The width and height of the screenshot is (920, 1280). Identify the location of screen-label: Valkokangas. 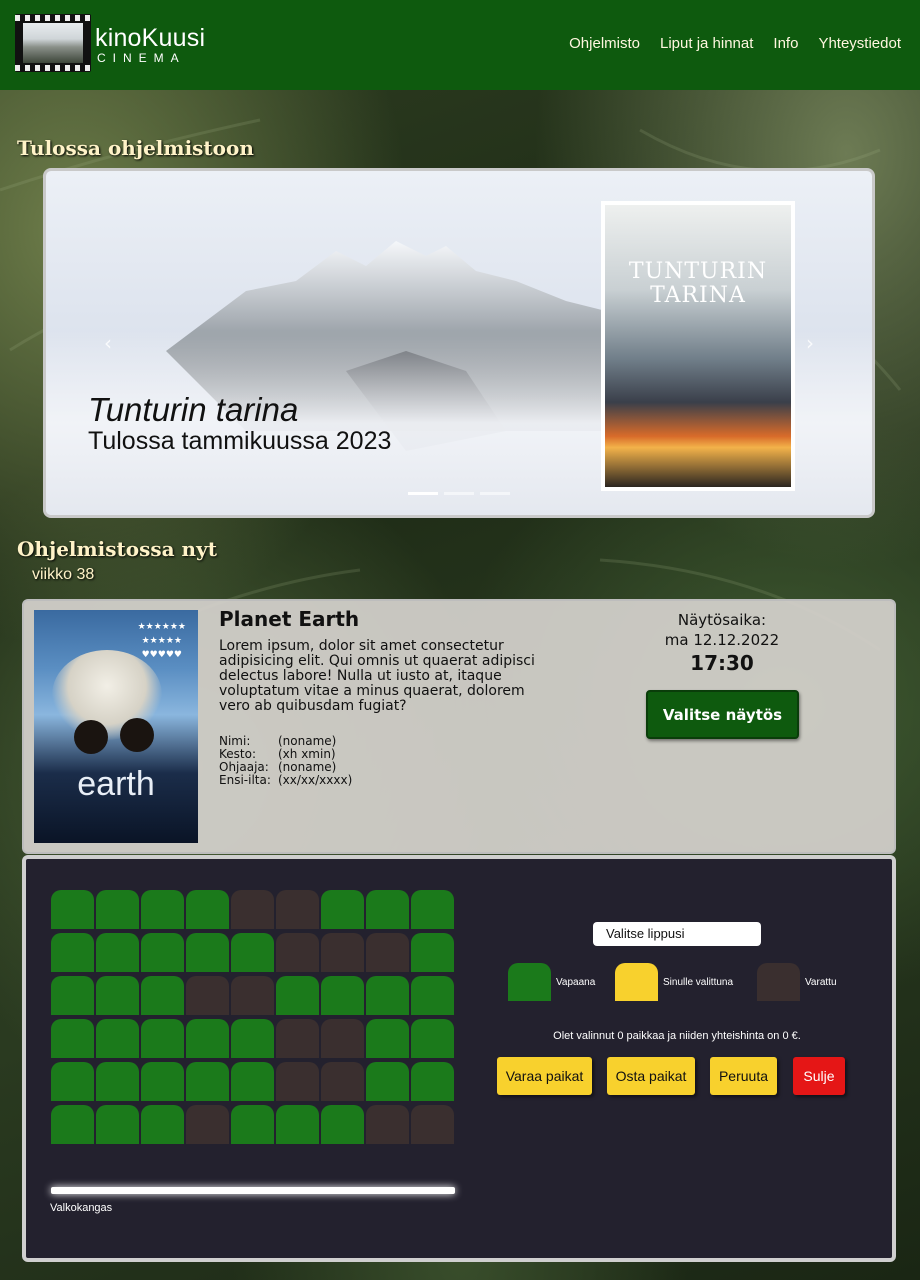
(81, 1208).